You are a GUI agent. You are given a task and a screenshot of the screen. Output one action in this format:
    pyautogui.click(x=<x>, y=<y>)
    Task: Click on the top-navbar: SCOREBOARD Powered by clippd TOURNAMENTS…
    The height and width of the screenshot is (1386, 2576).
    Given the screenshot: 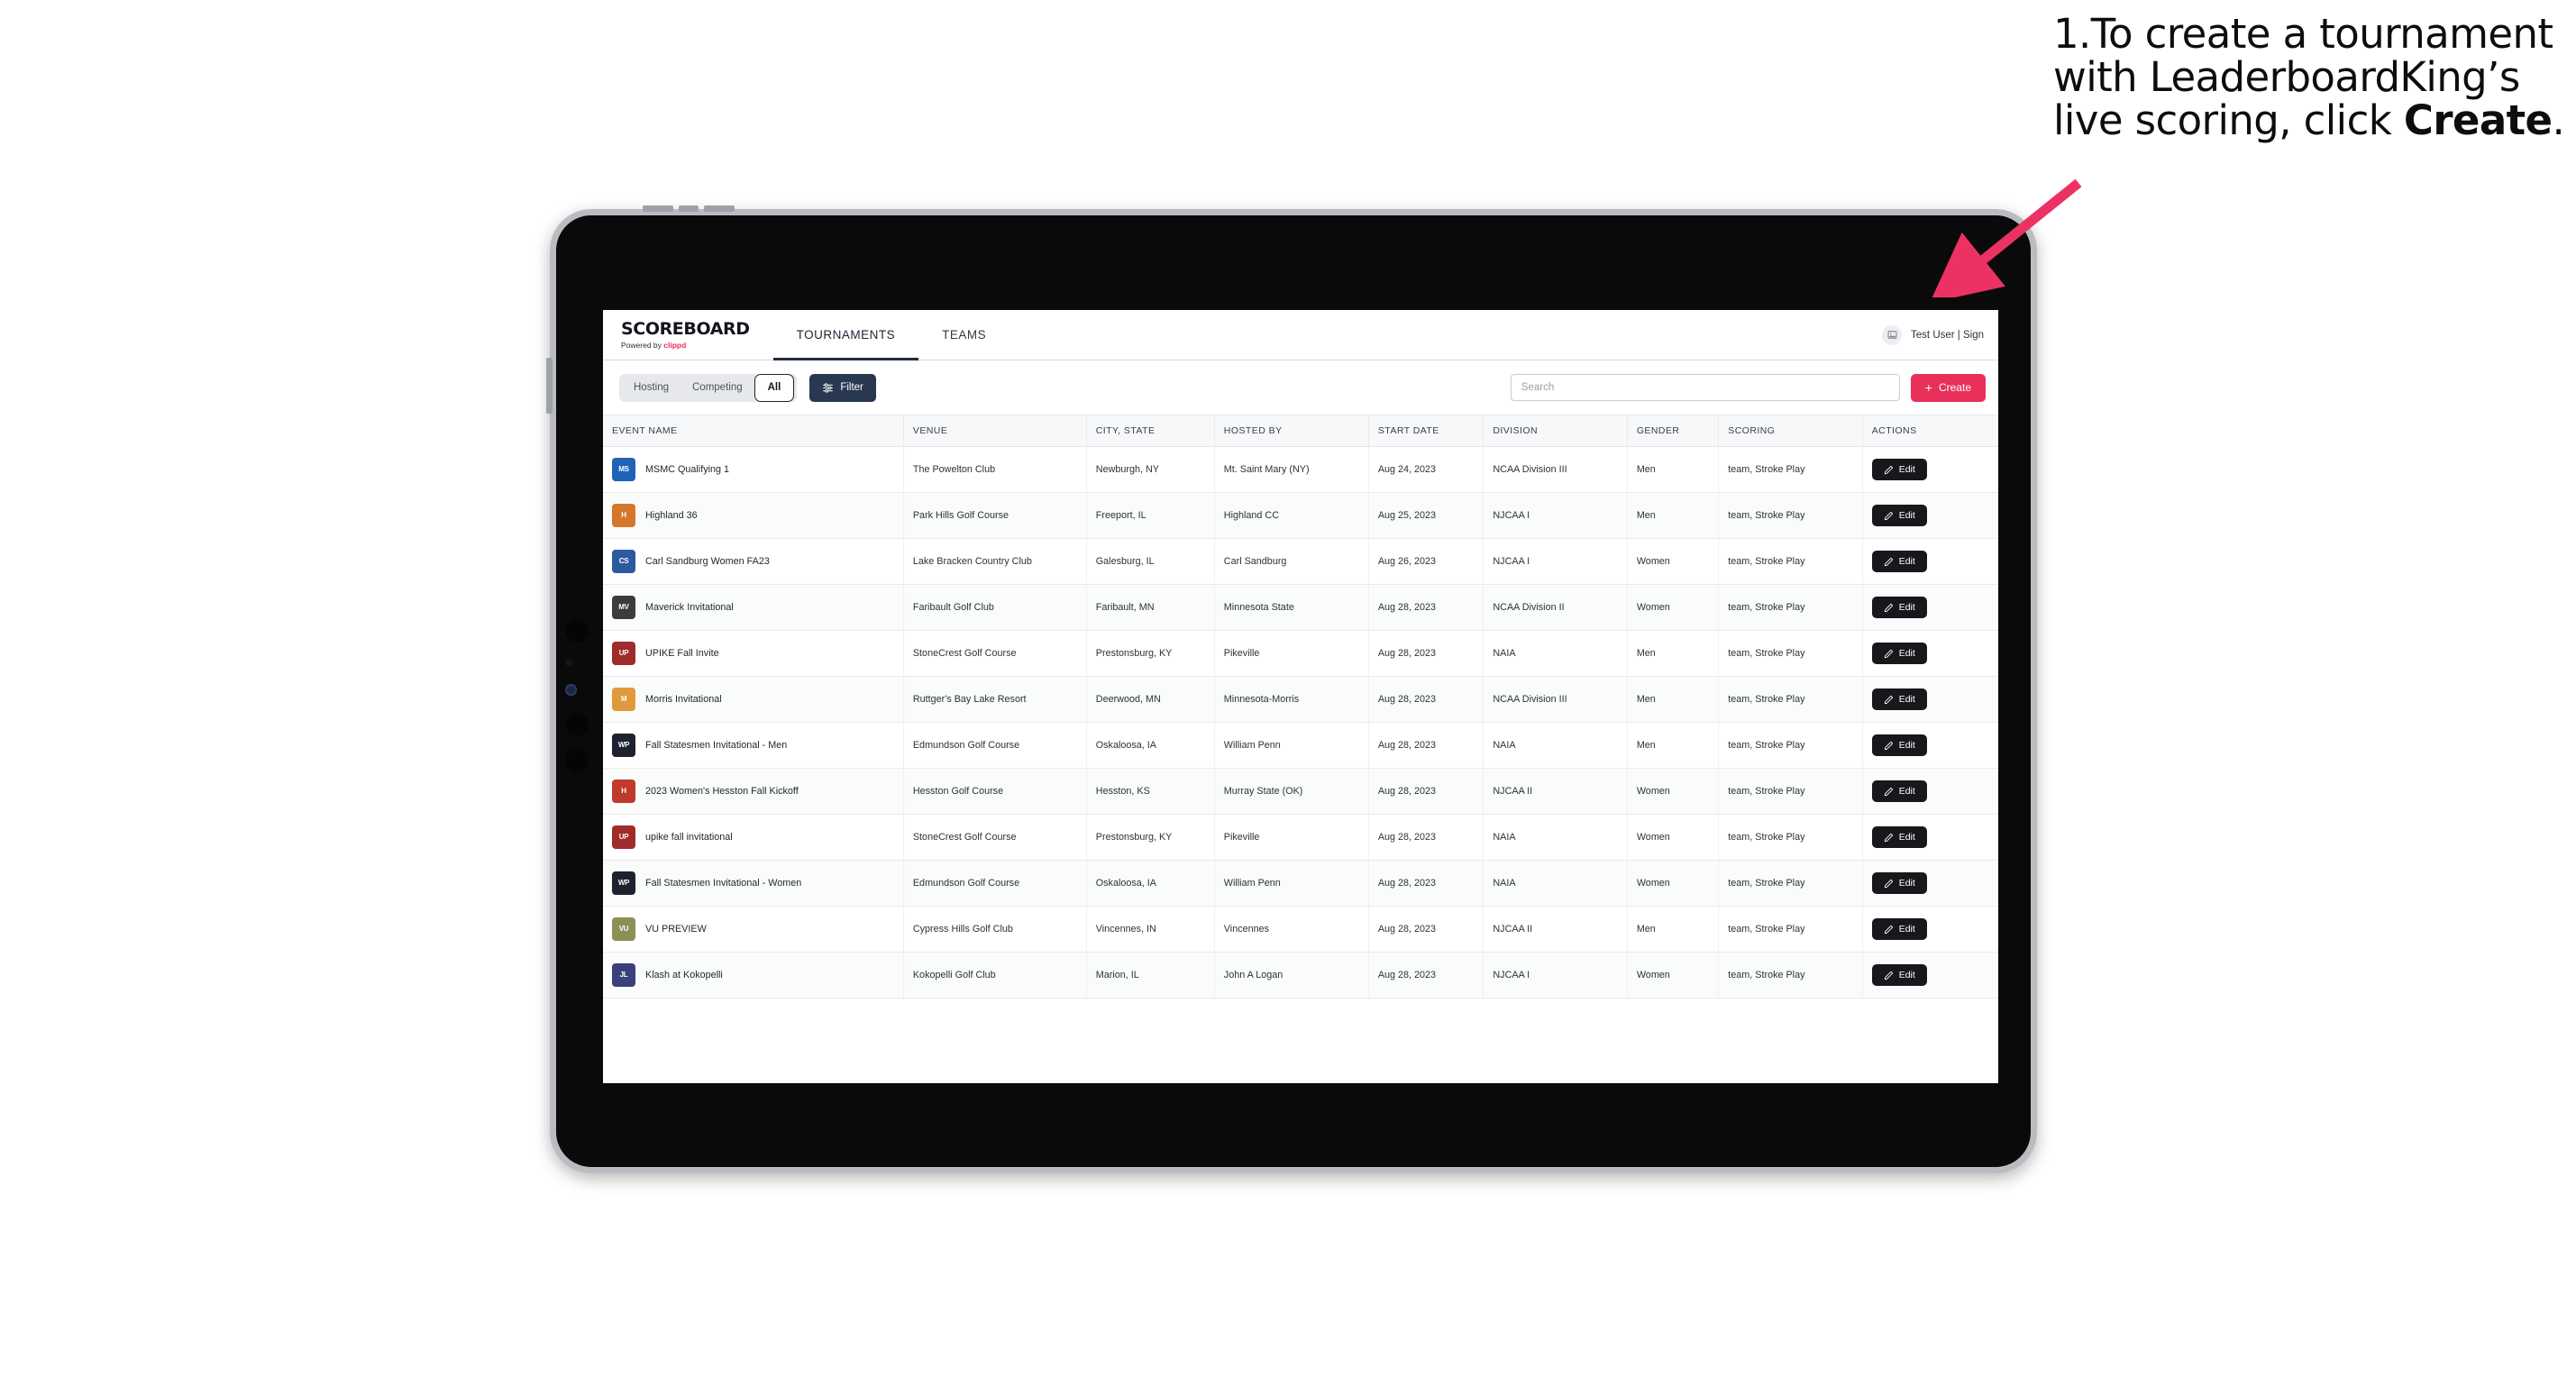 What is the action you would take?
    pyautogui.click(x=1300, y=335)
    